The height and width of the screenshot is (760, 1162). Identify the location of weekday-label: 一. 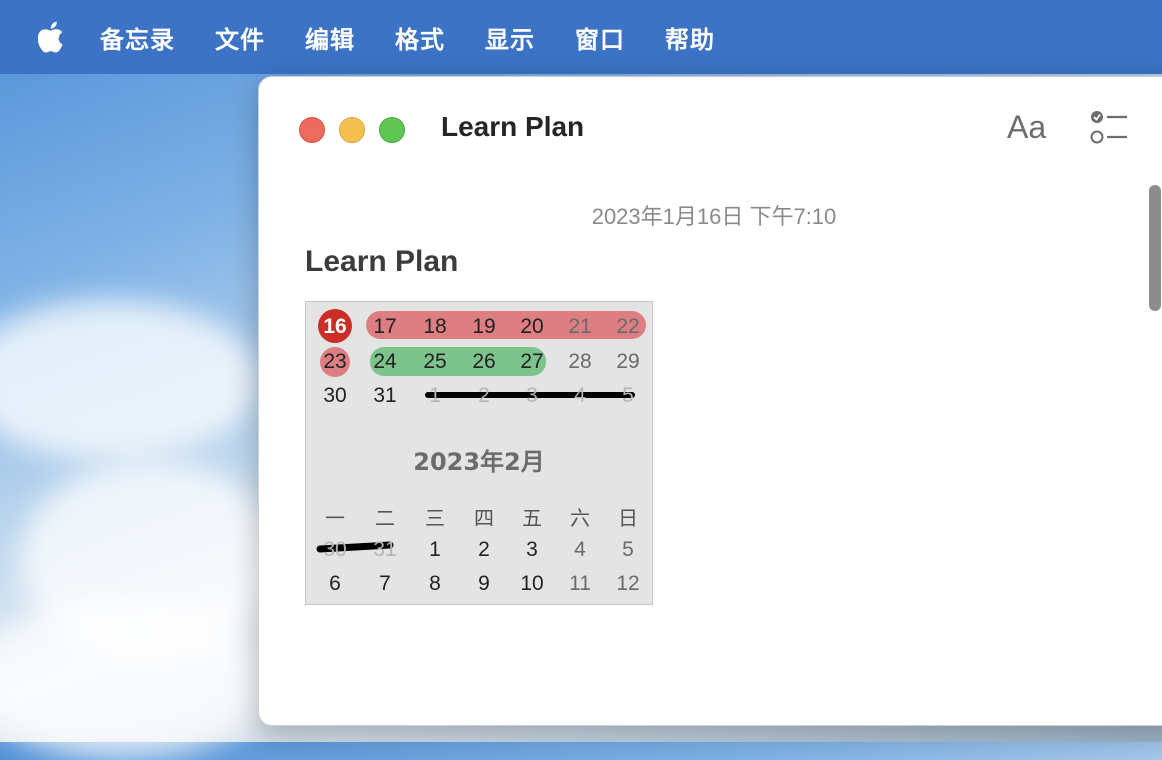
(335, 518).